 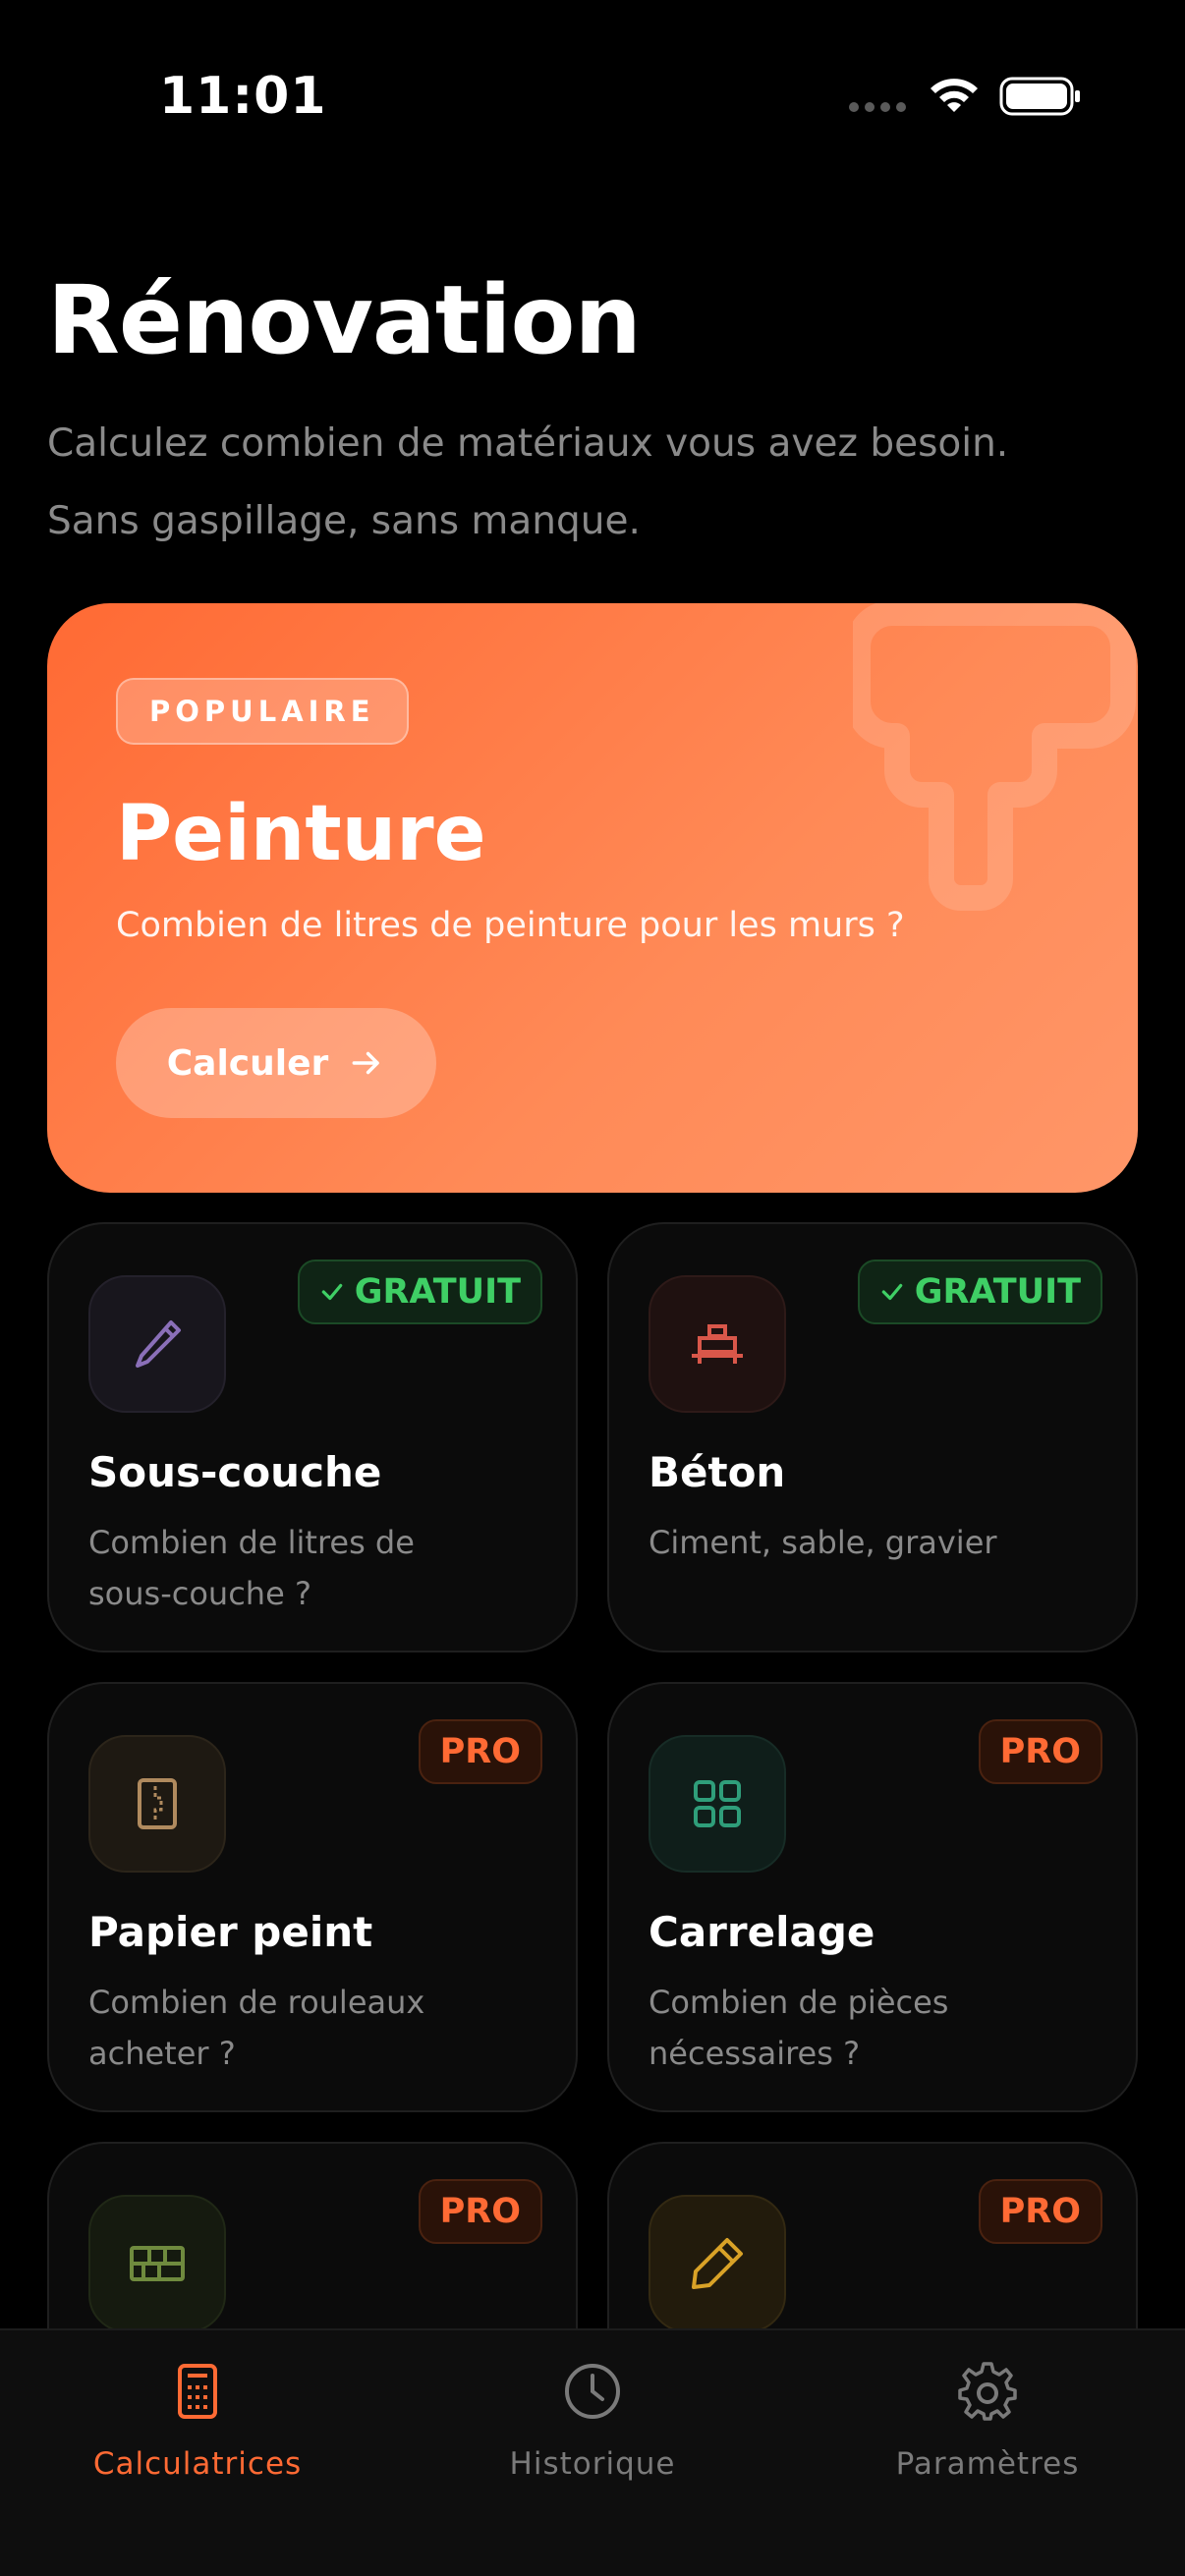 What do you see at coordinates (592, 2391) in the screenshot?
I see `clock-icon` at bounding box center [592, 2391].